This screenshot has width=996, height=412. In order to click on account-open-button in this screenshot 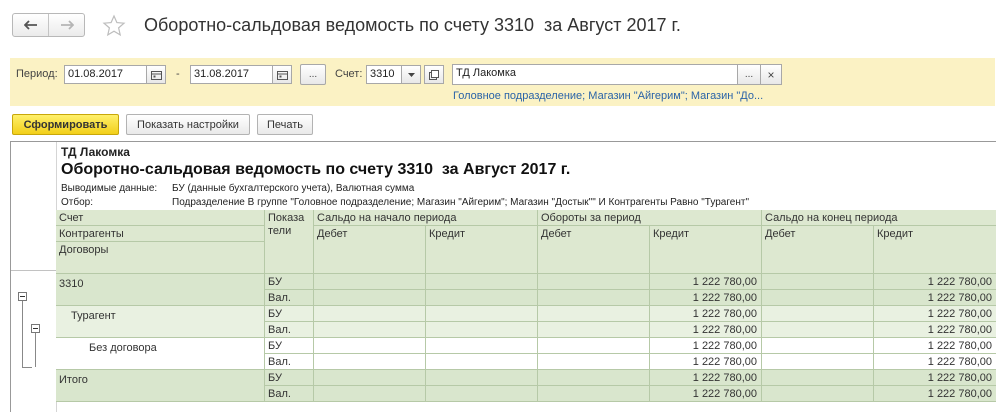, I will do `click(434, 74)`.